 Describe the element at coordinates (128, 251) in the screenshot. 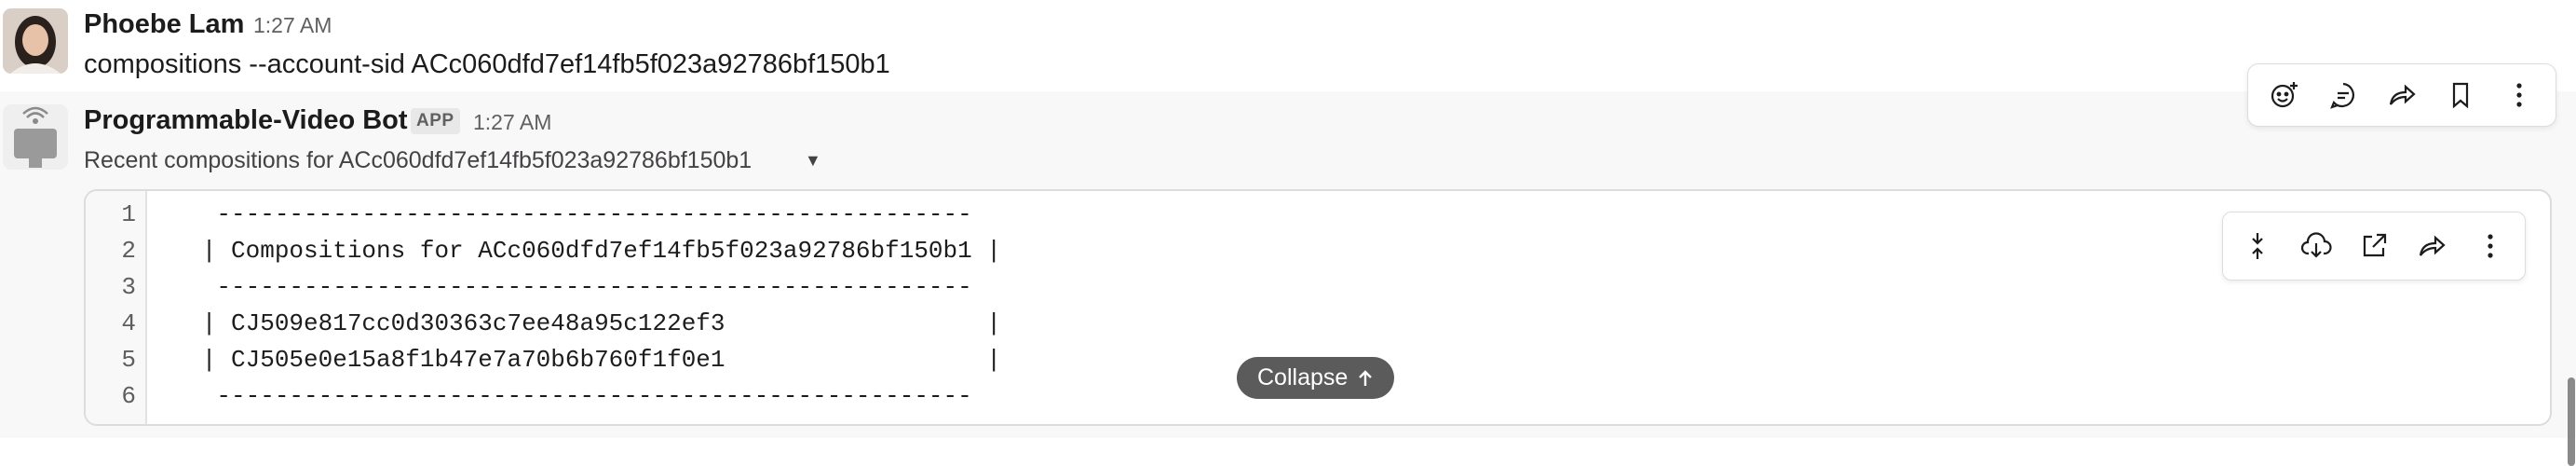

I see `line-number: 2` at that location.